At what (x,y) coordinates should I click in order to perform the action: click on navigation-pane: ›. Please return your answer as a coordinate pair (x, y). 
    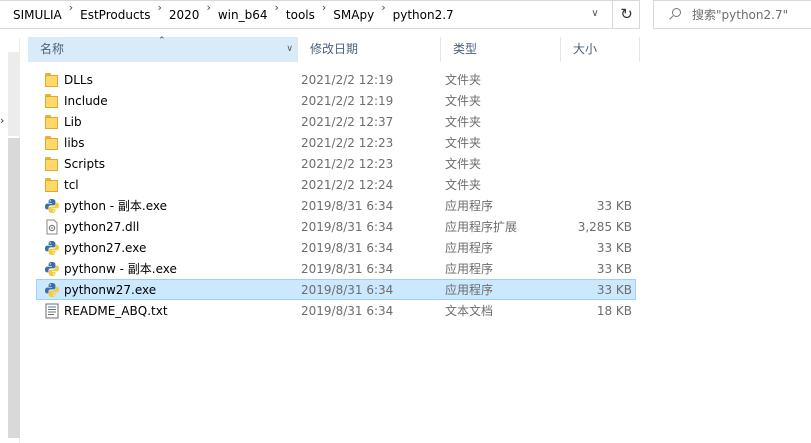
    Looking at the image, I should click on (10, 240).